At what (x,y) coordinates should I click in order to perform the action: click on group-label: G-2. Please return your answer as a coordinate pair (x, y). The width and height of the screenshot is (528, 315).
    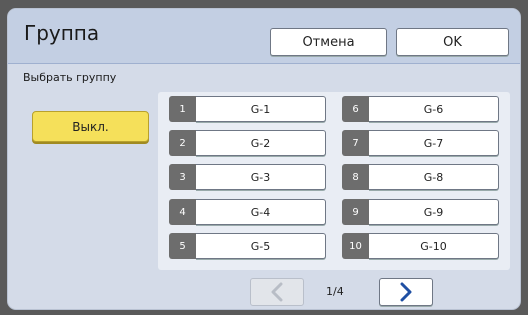
    Looking at the image, I should click on (261, 143).